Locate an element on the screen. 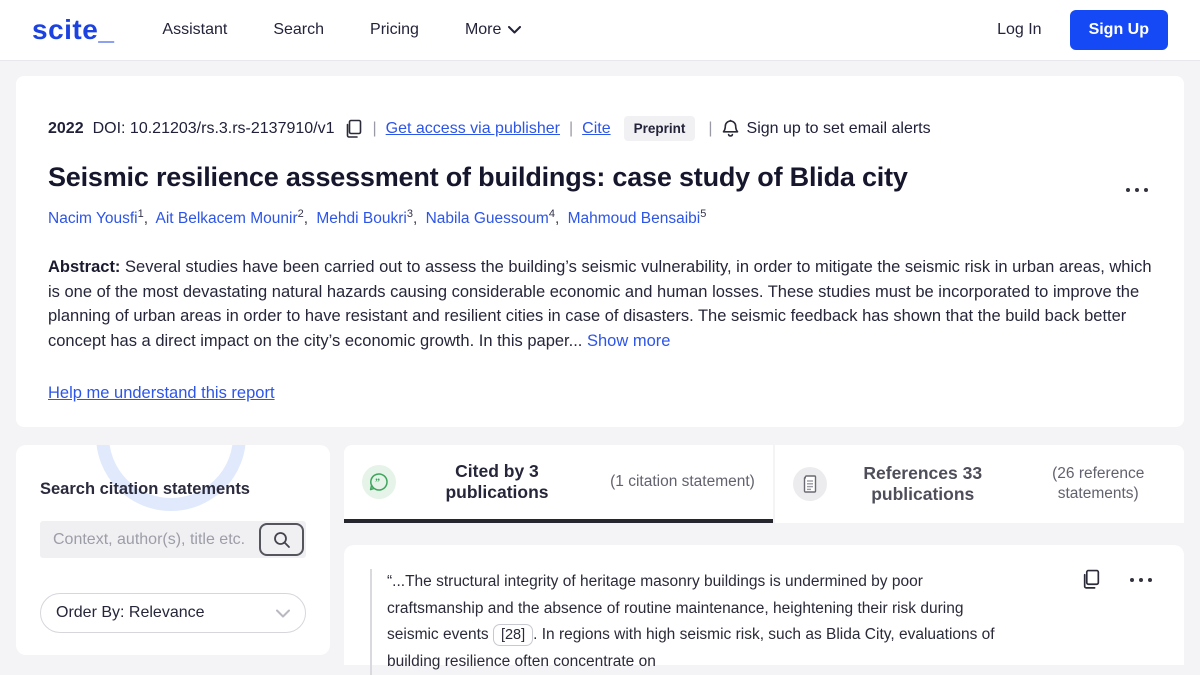 The image size is (1200, 675). search-icon is located at coordinates (281, 539).